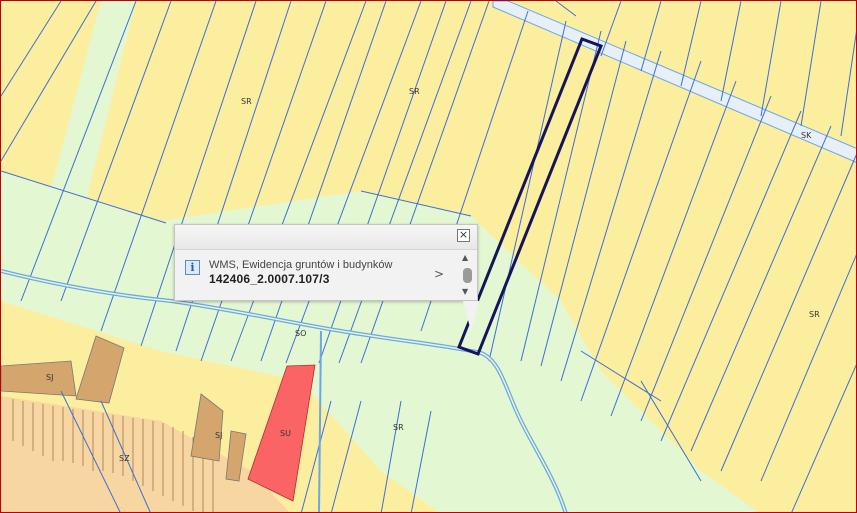 The height and width of the screenshot is (513, 857). I want to click on popup-parcel-id: 142406_2.0007.107/3, so click(269, 279).